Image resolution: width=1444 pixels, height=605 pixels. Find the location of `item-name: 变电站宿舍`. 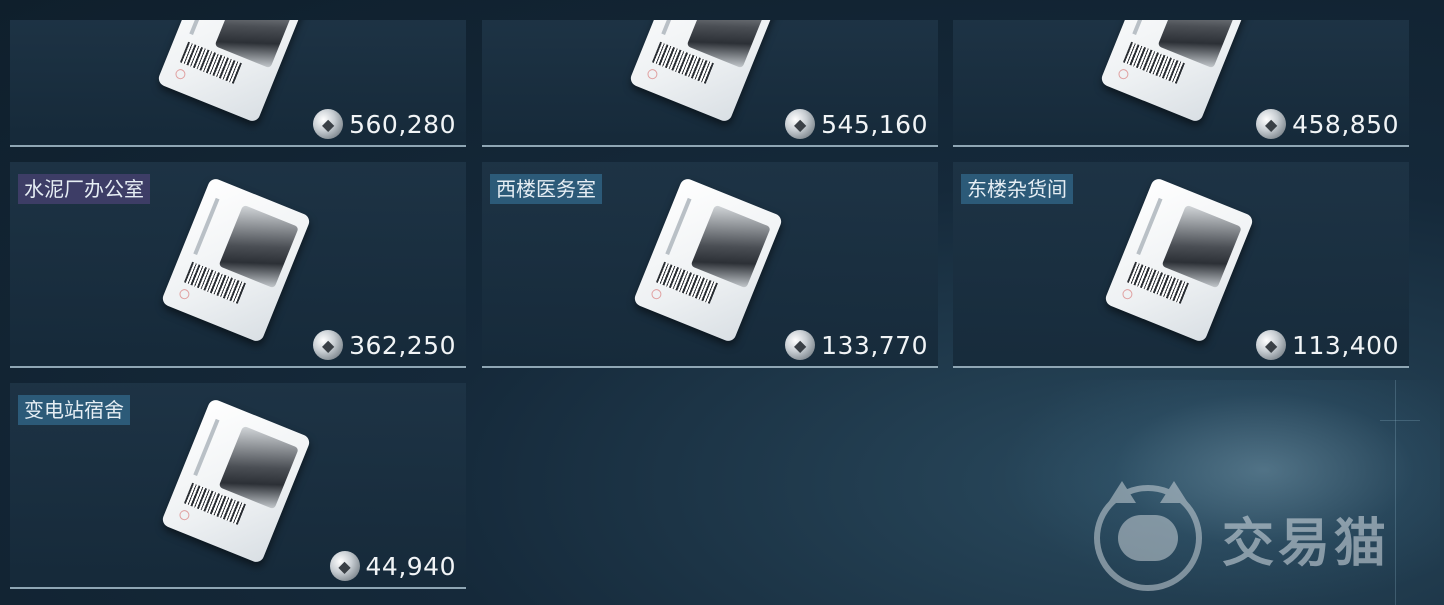

item-name: 变电站宿舍 is located at coordinates (74, 410).